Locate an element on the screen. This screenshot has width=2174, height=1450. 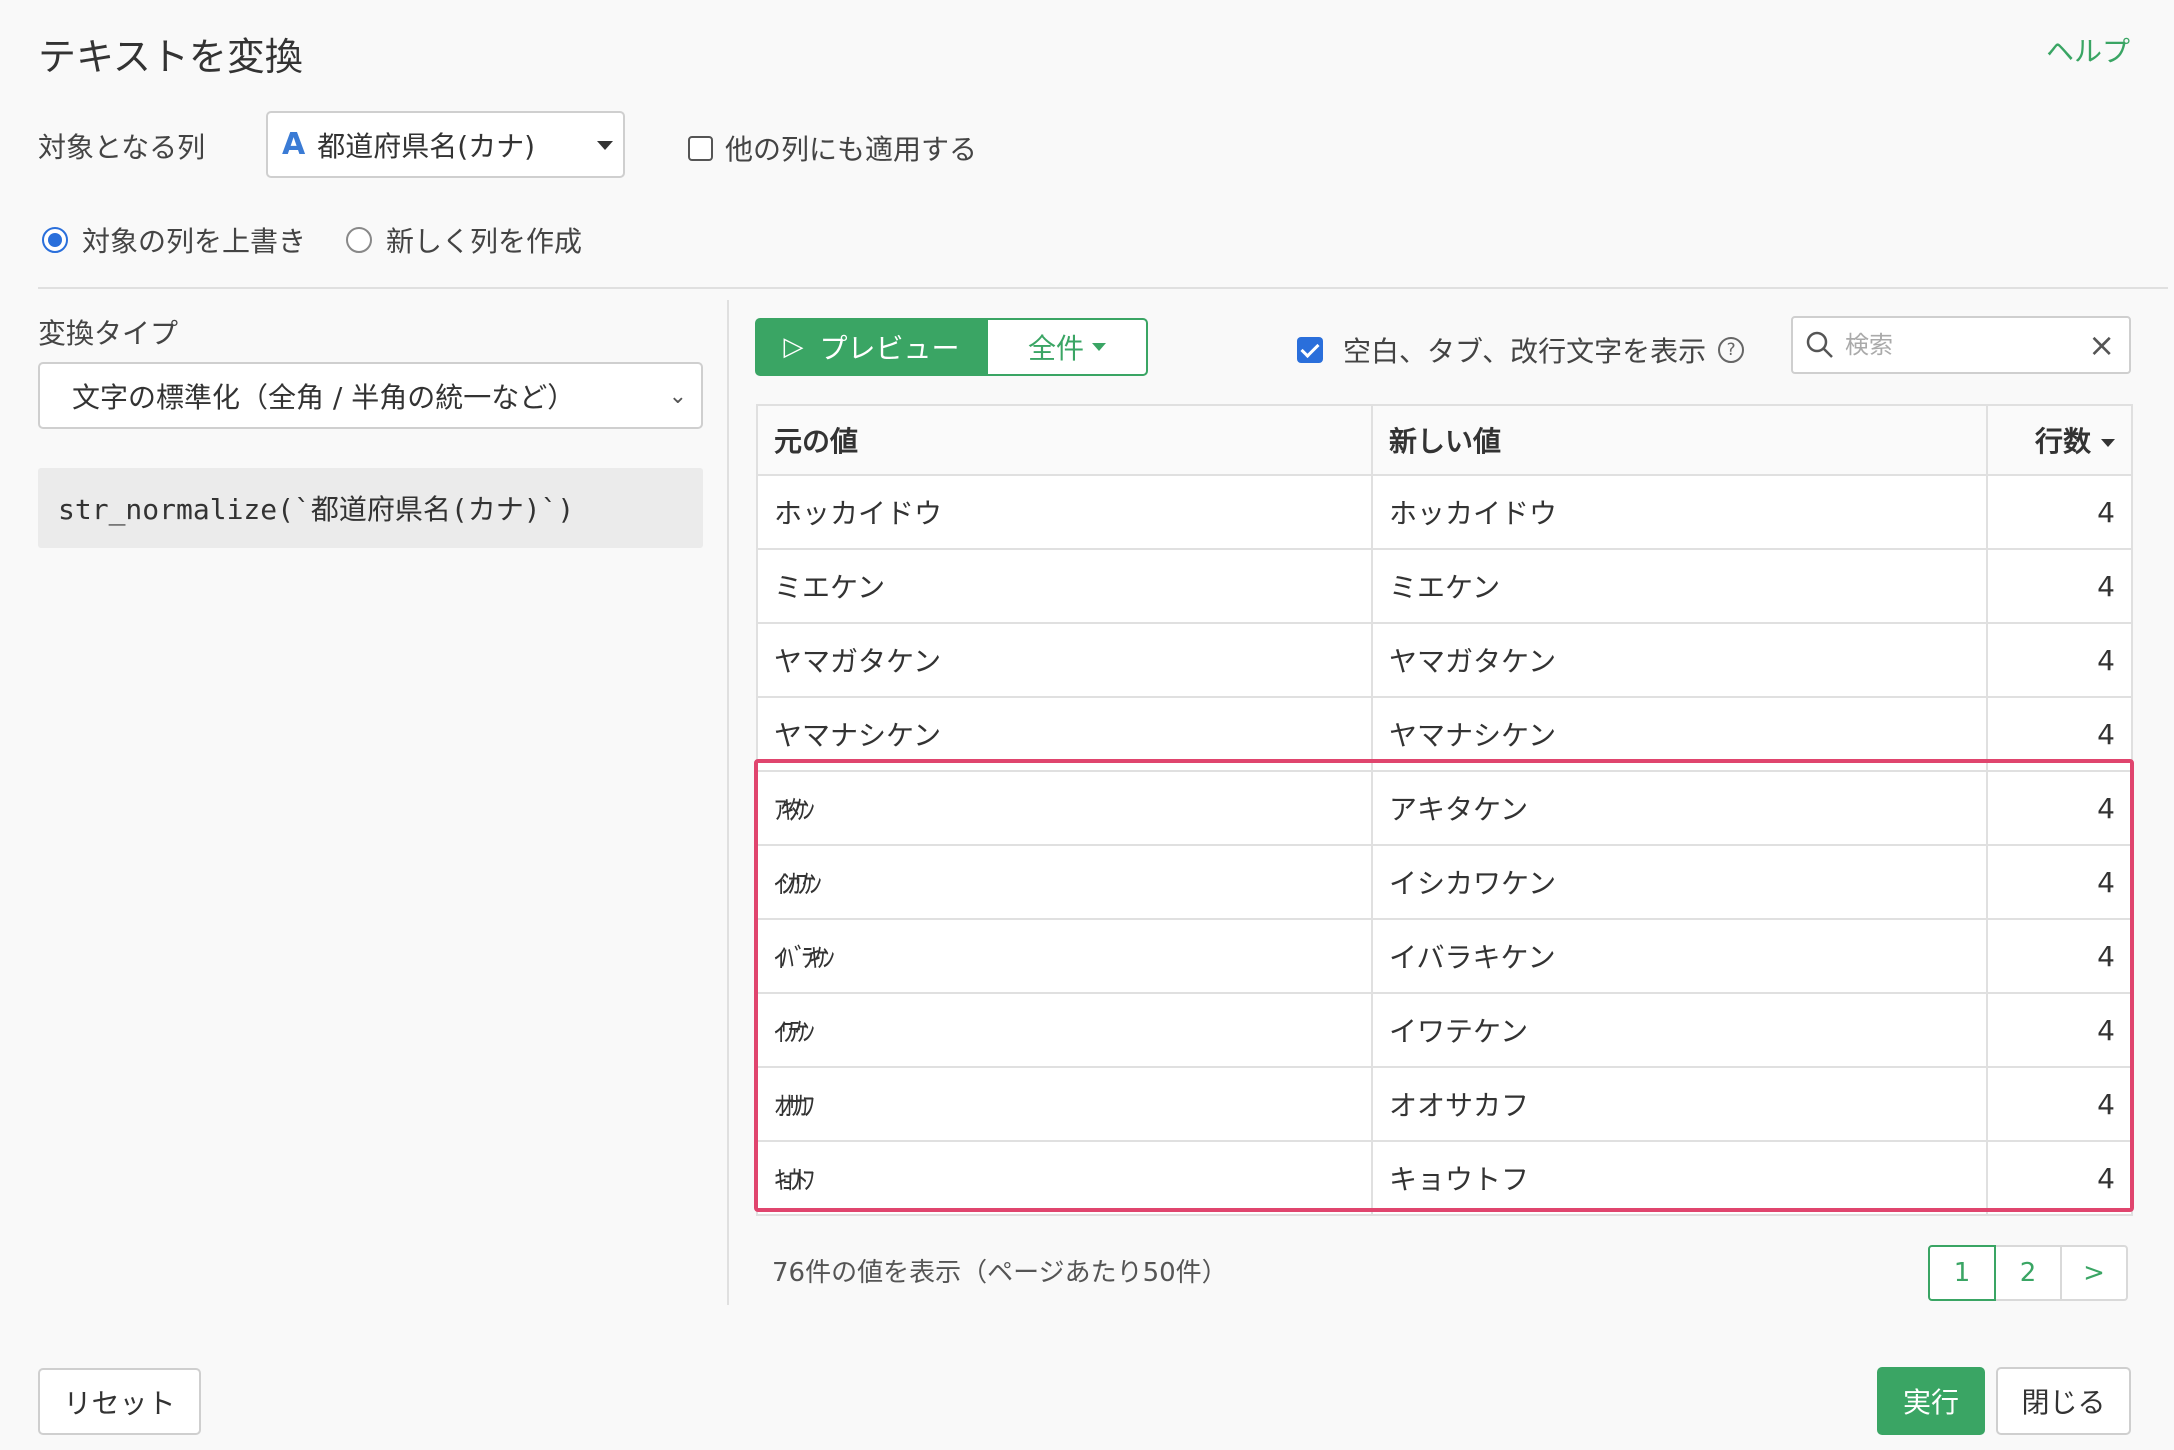
close-button: 閉じる is located at coordinates (2063, 1401).